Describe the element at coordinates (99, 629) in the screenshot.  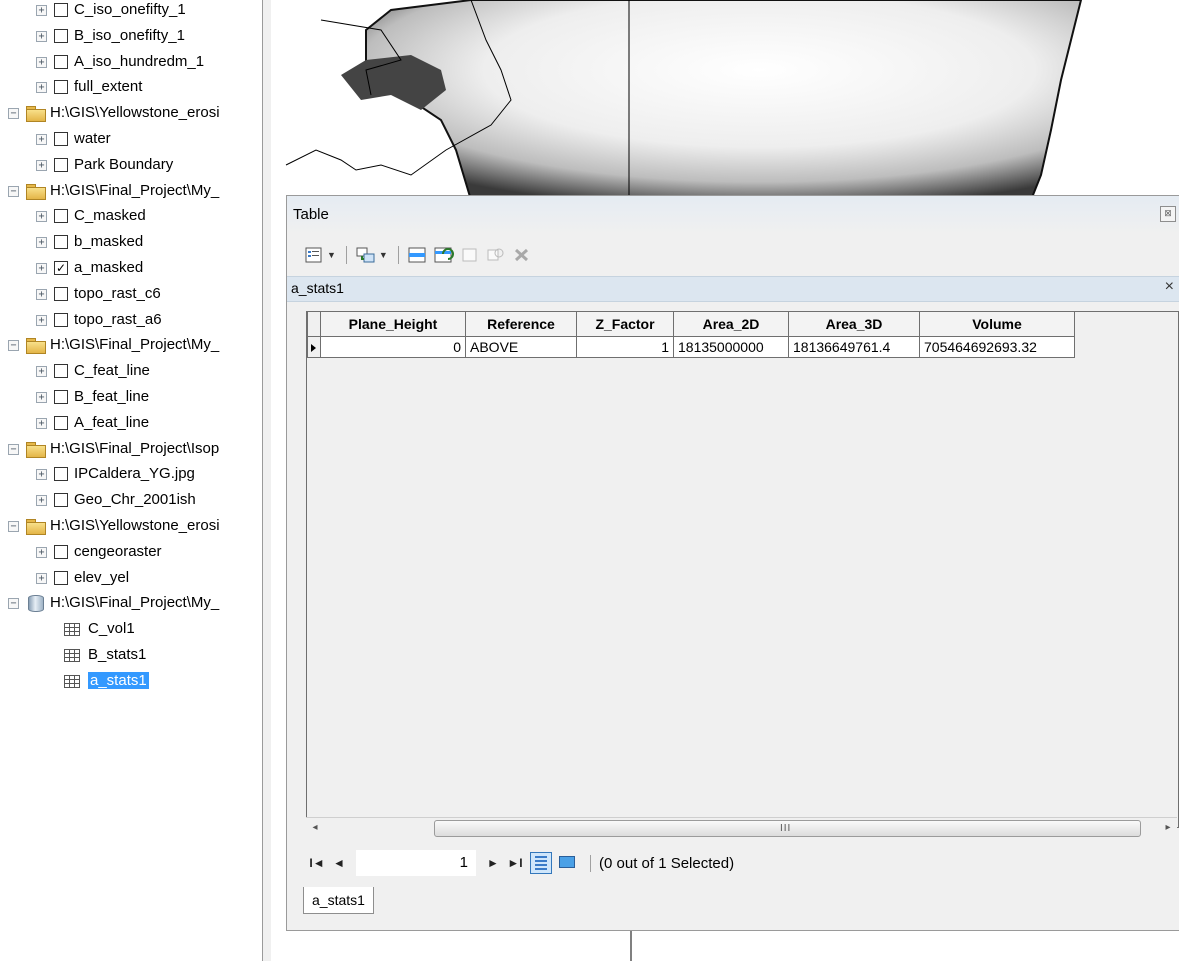
I see `toc-table-item: C_vol1` at that location.